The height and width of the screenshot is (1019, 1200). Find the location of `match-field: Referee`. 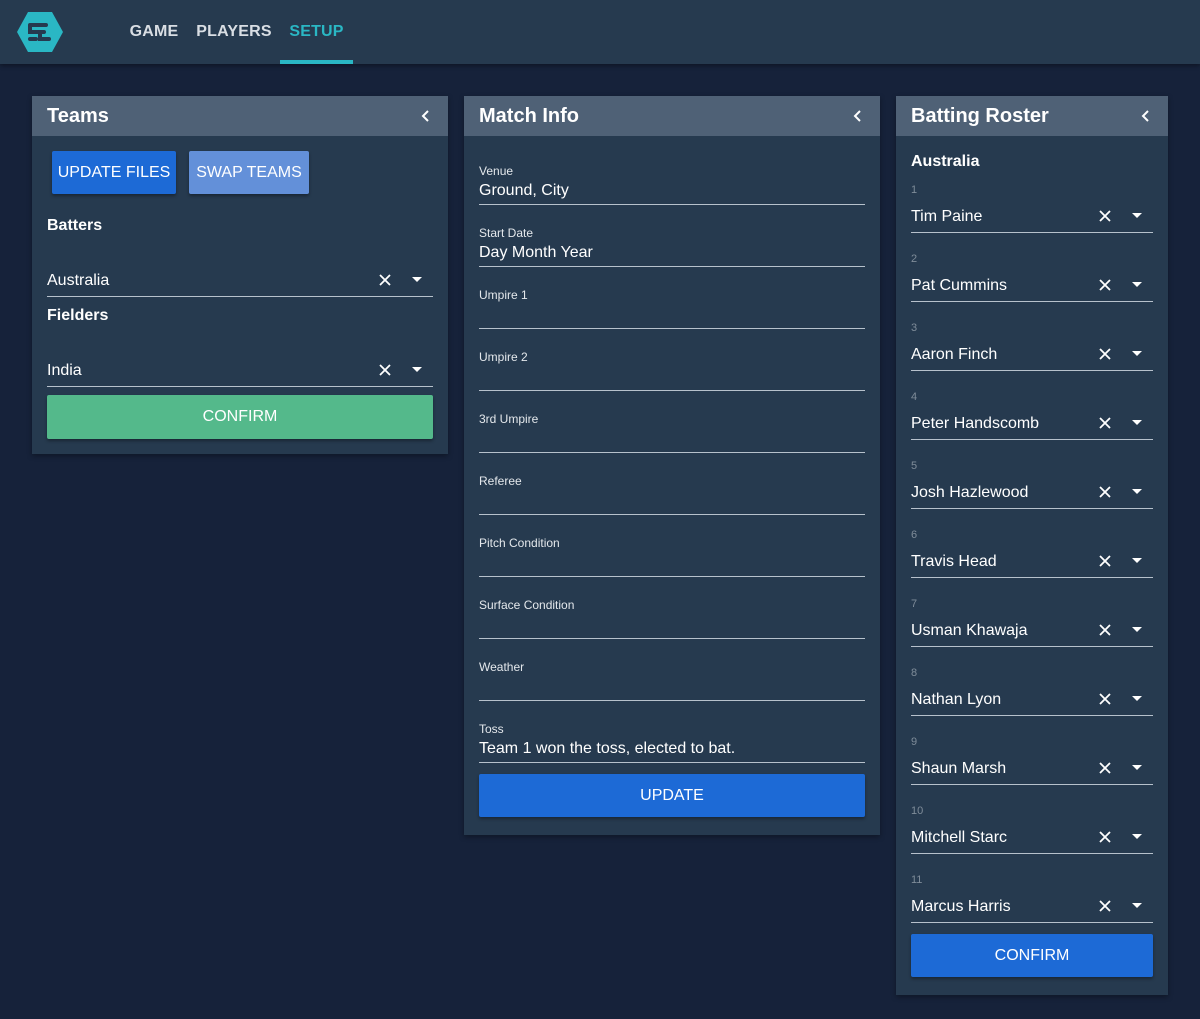

match-field: Referee is located at coordinates (672, 494).